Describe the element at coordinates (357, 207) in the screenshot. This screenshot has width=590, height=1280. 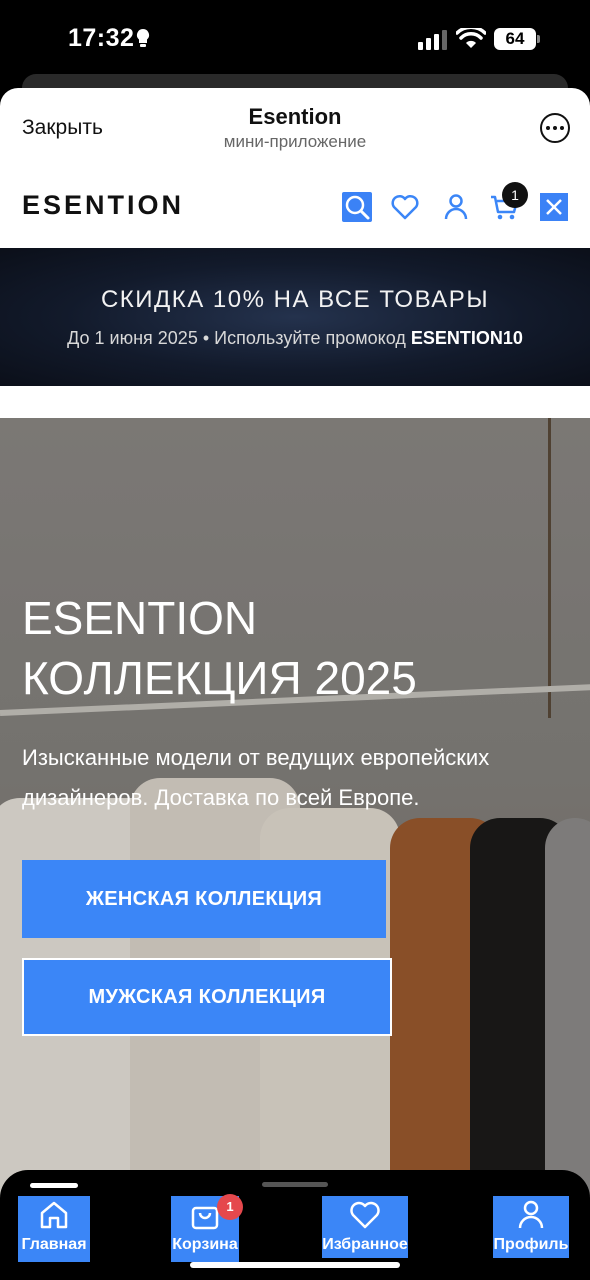
I see `search-icon` at that location.